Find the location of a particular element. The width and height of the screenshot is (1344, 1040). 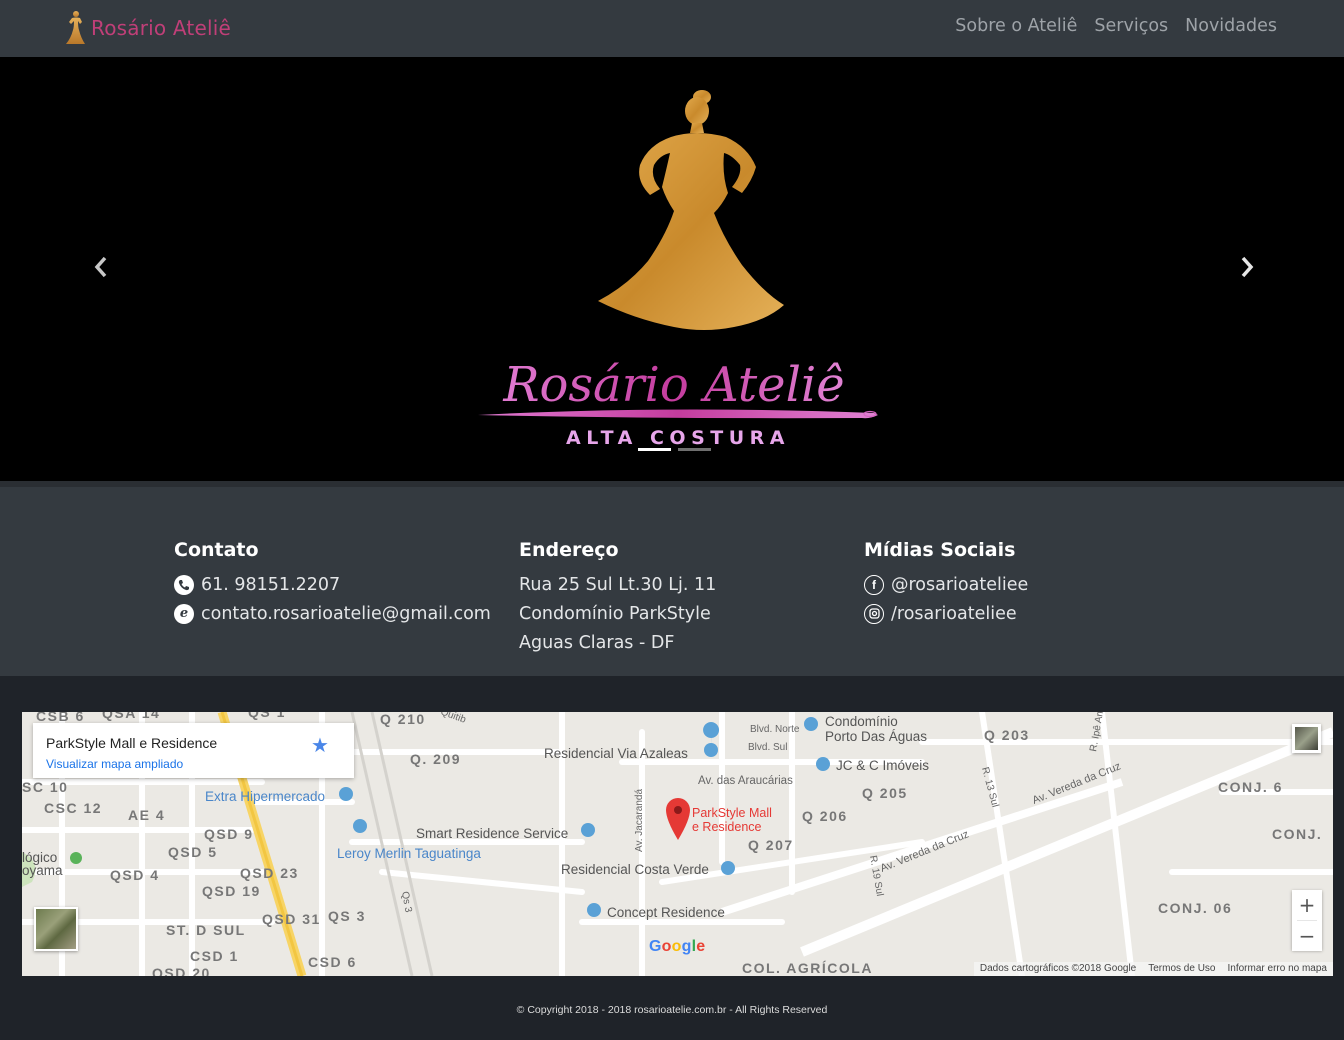

zoom-controls: + − is located at coordinates (1307, 920).